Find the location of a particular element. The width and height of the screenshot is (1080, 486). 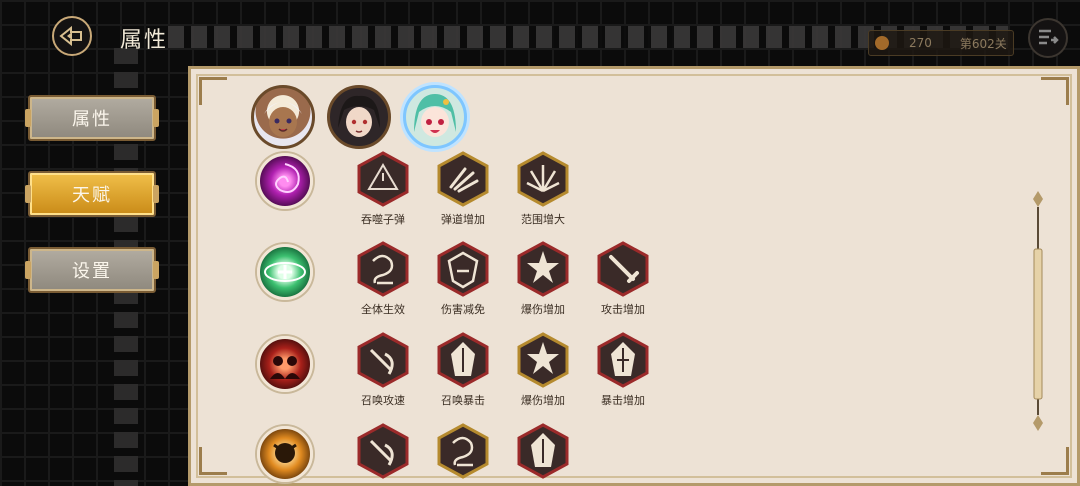

skill-label: 吞噬子弹 is located at coordinates (383, 219).